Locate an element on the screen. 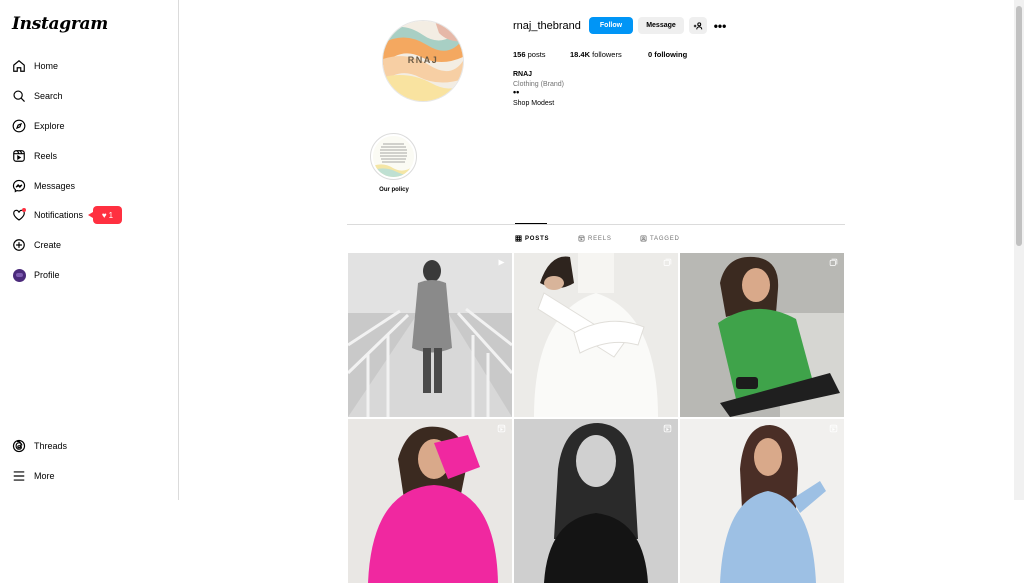 The width and height of the screenshot is (1024, 583). profile-avatar: RNAJ is located at coordinates (423, 61).